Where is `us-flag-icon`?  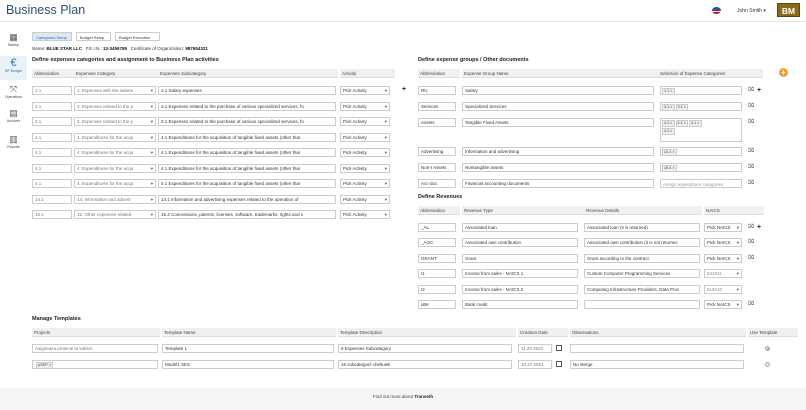
us-flag-icon is located at coordinates (716, 10).